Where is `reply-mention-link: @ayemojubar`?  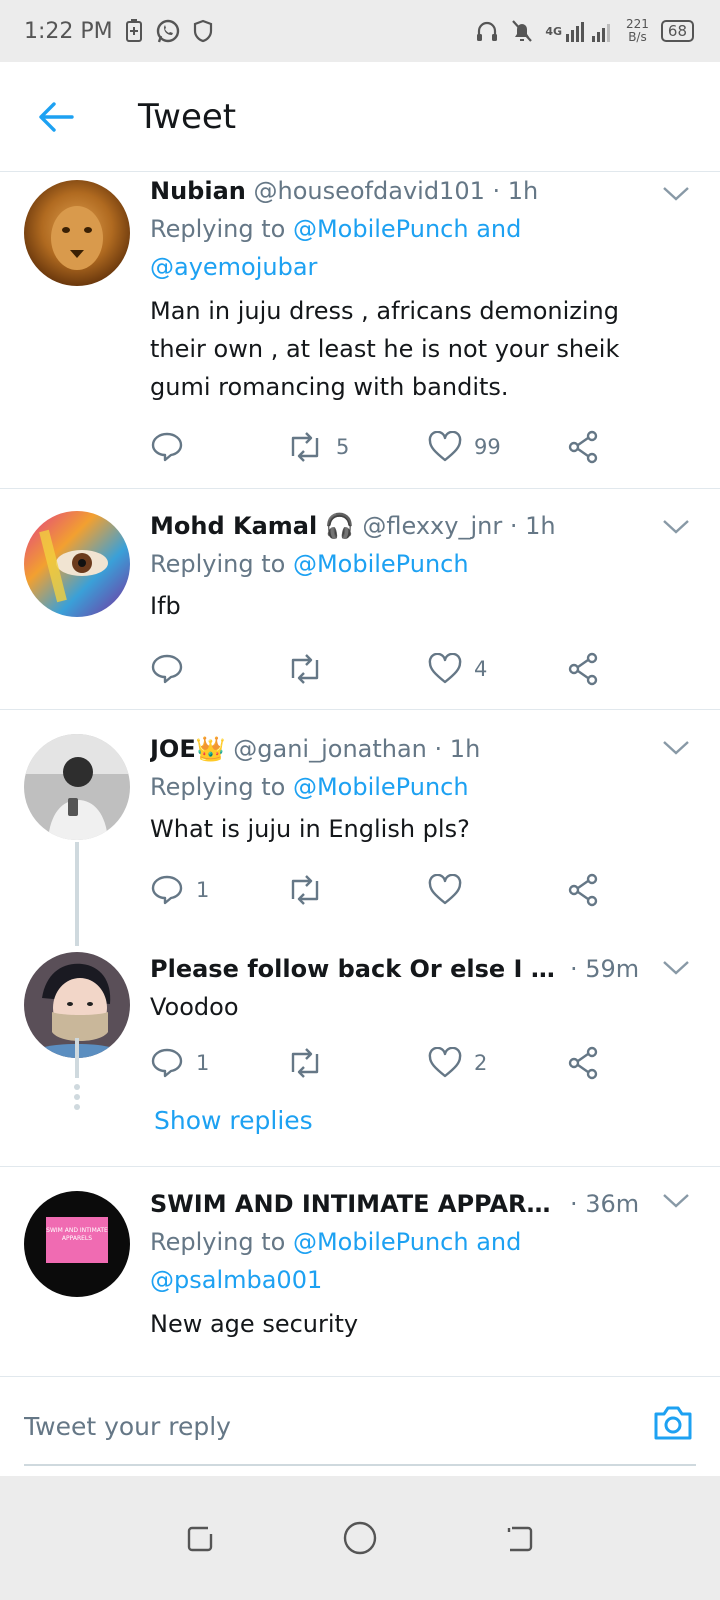
reply-mention-link: @ayemojubar is located at coordinates (233, 267).